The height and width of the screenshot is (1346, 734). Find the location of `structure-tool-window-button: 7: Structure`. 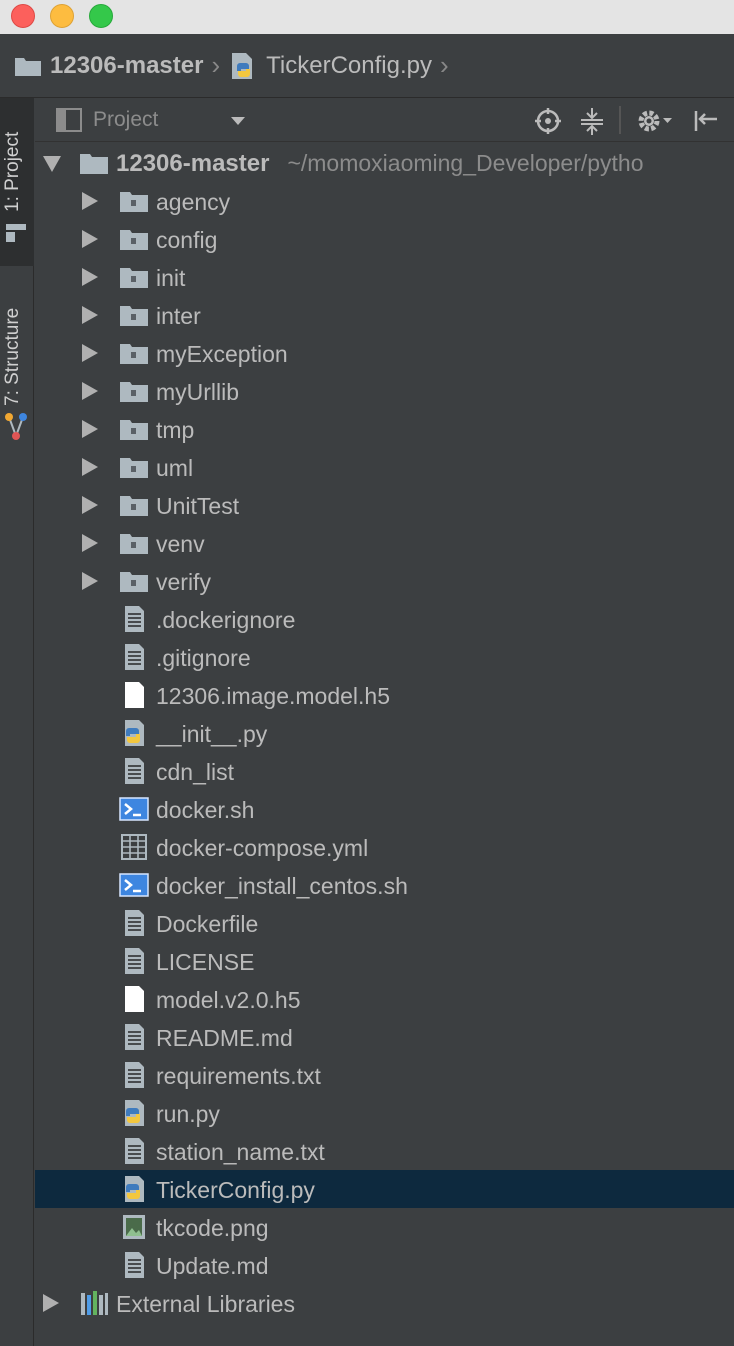

structure-tool-window-button: 7: Structure is located at coordinates (17, 364).